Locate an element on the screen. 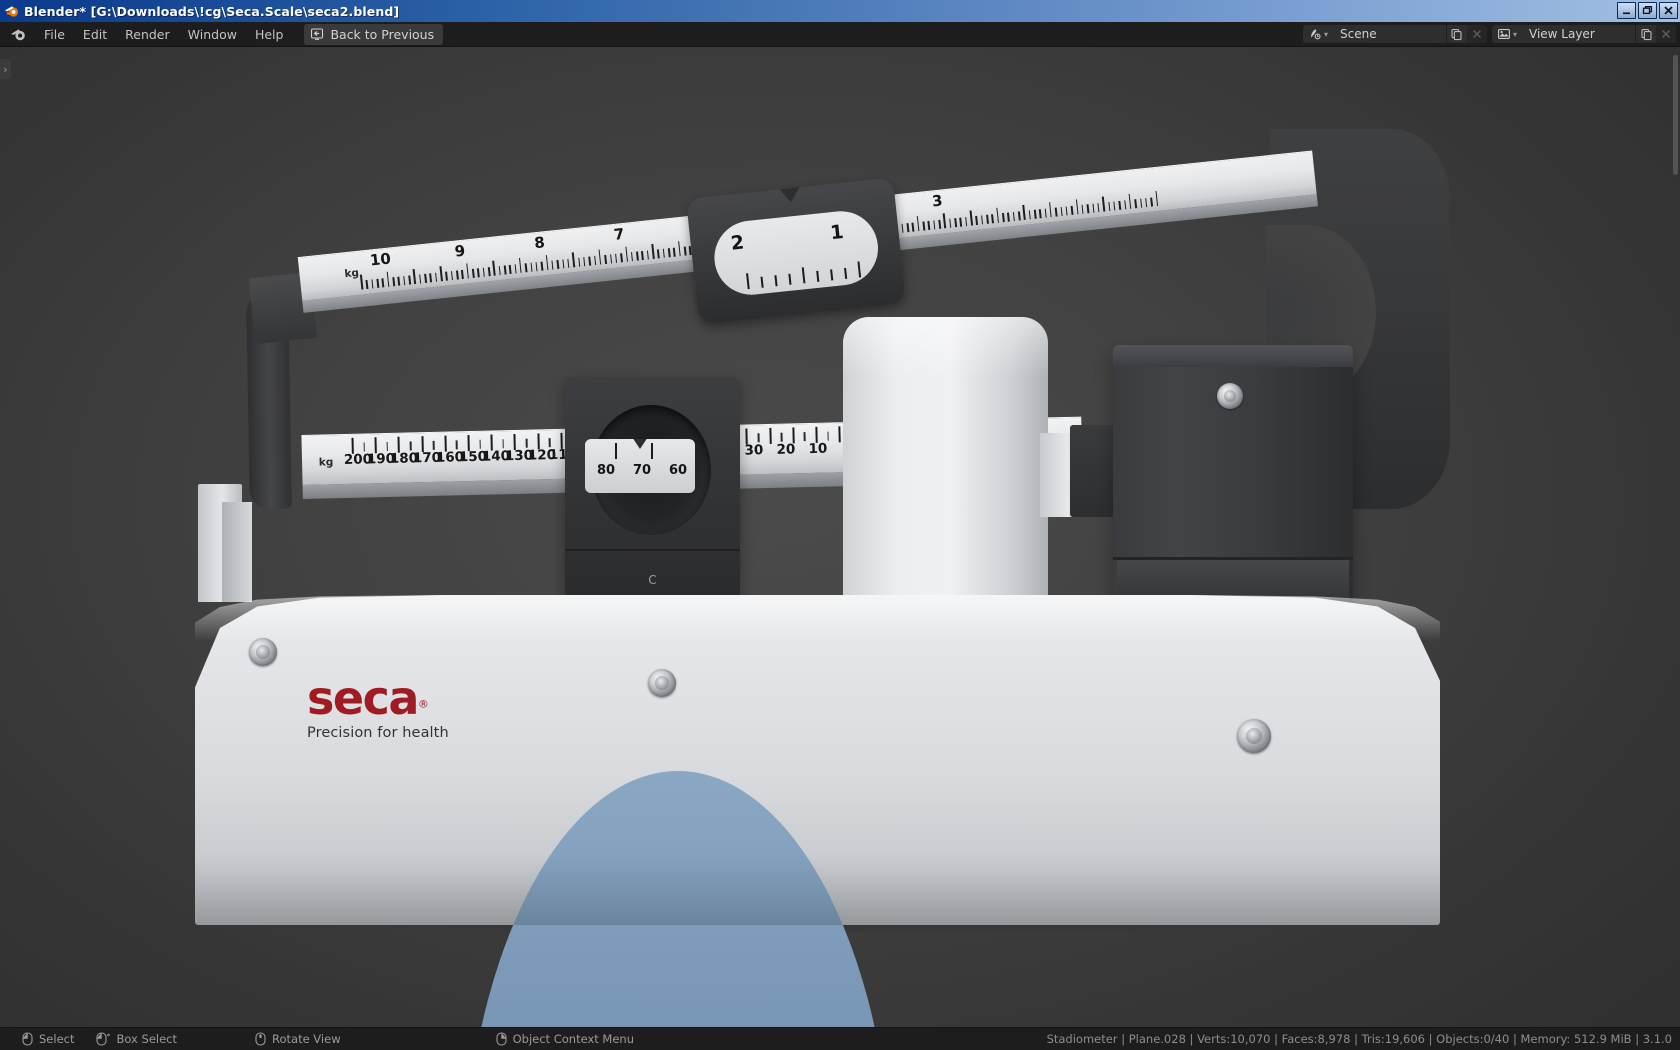 This screenshot has height=1050, width=1680. sidebar-expand-arrow-icon: › is located at coordinates (5, 69).